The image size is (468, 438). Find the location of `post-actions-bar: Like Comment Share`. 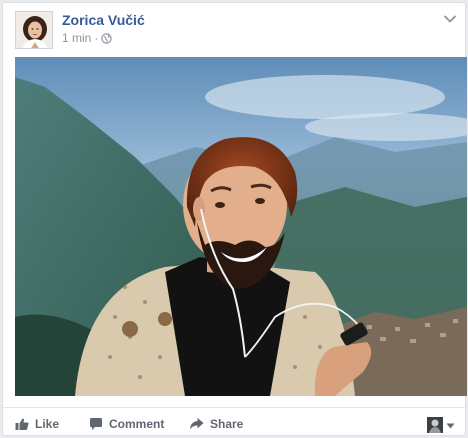

post-actions-bar: Like Comment Share is located at coordinates (234, 421).